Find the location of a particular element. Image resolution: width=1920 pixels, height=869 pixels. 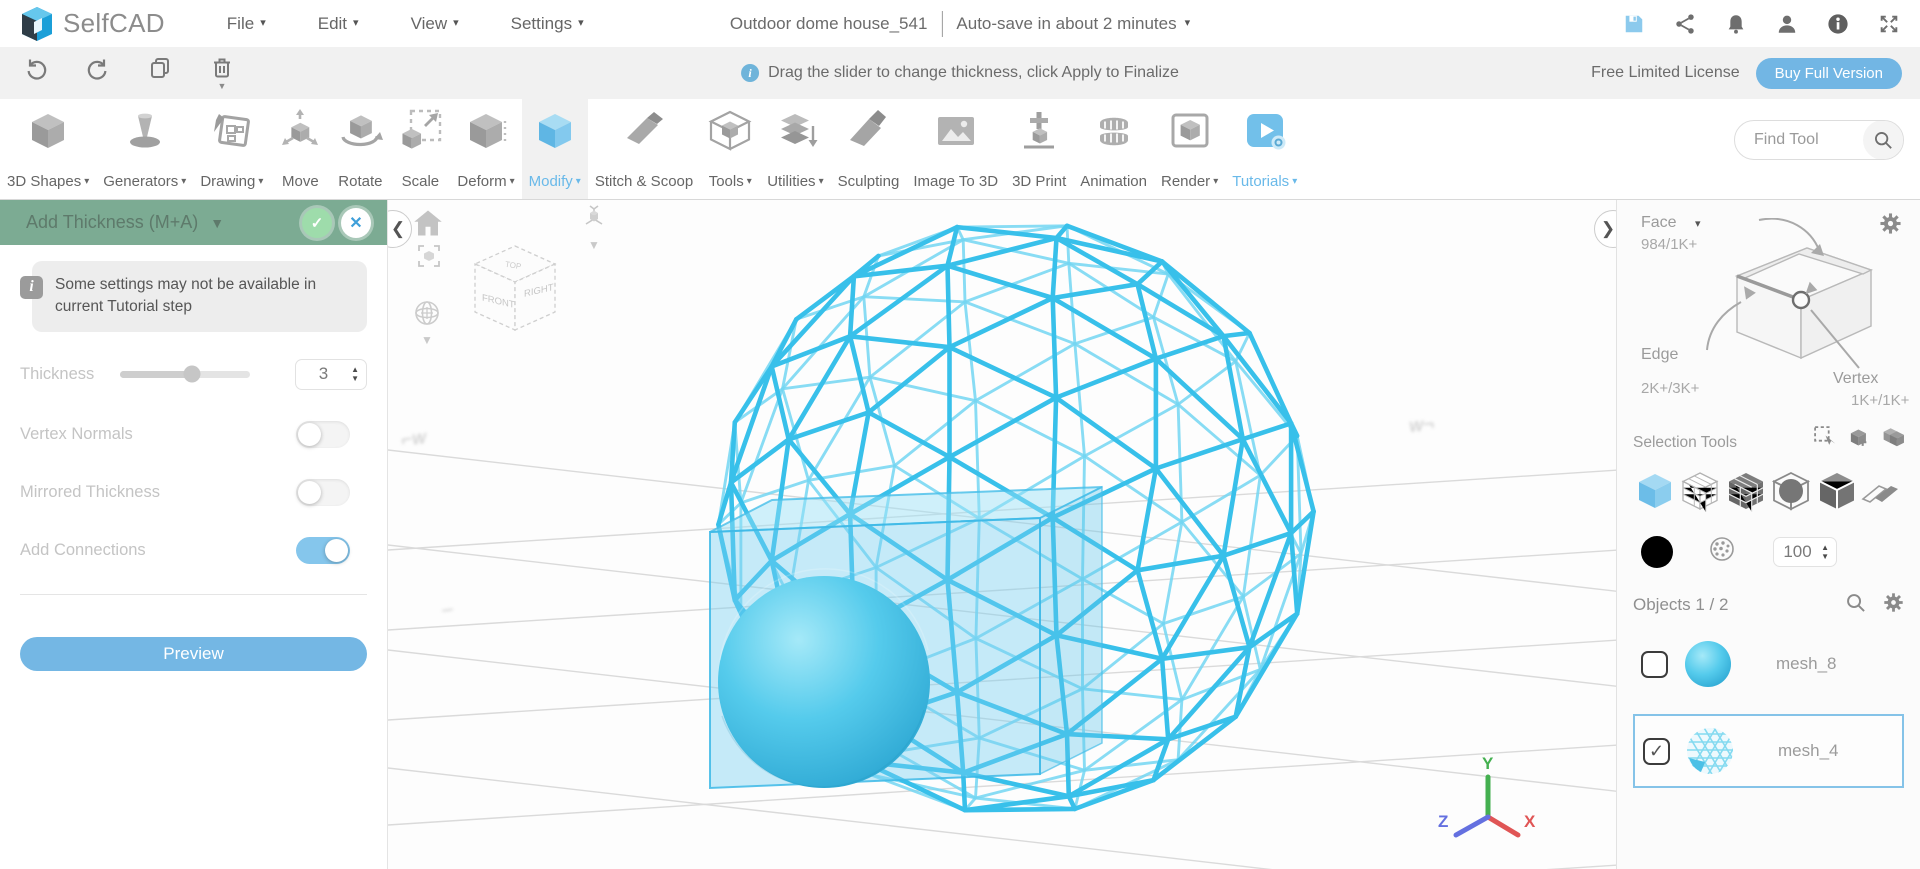

toggle-knob is located at coordinates (309, 434).